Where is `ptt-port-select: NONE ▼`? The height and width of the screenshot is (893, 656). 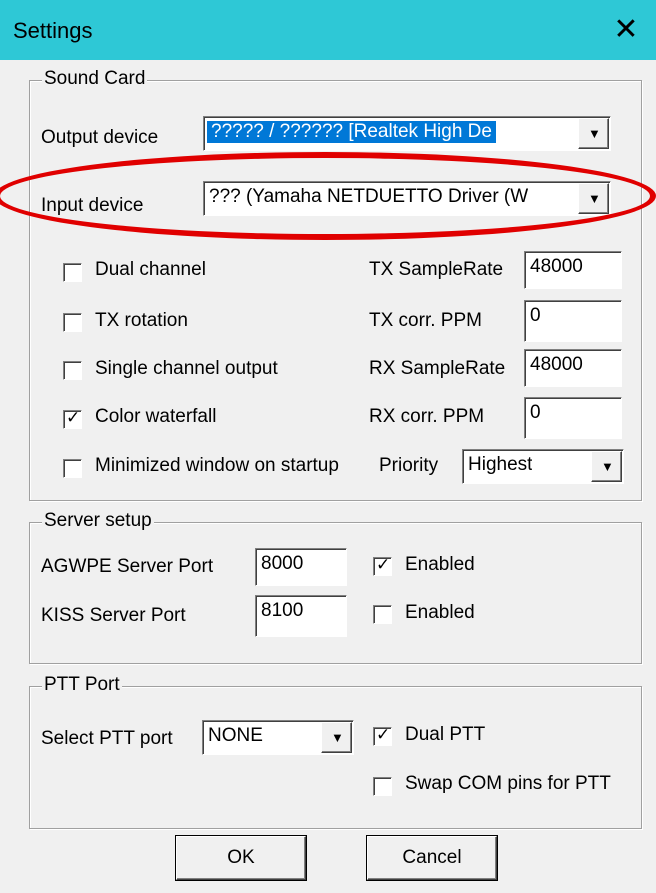 ptt-port-select: NONE ▼ is located at coordinates (278, 737).